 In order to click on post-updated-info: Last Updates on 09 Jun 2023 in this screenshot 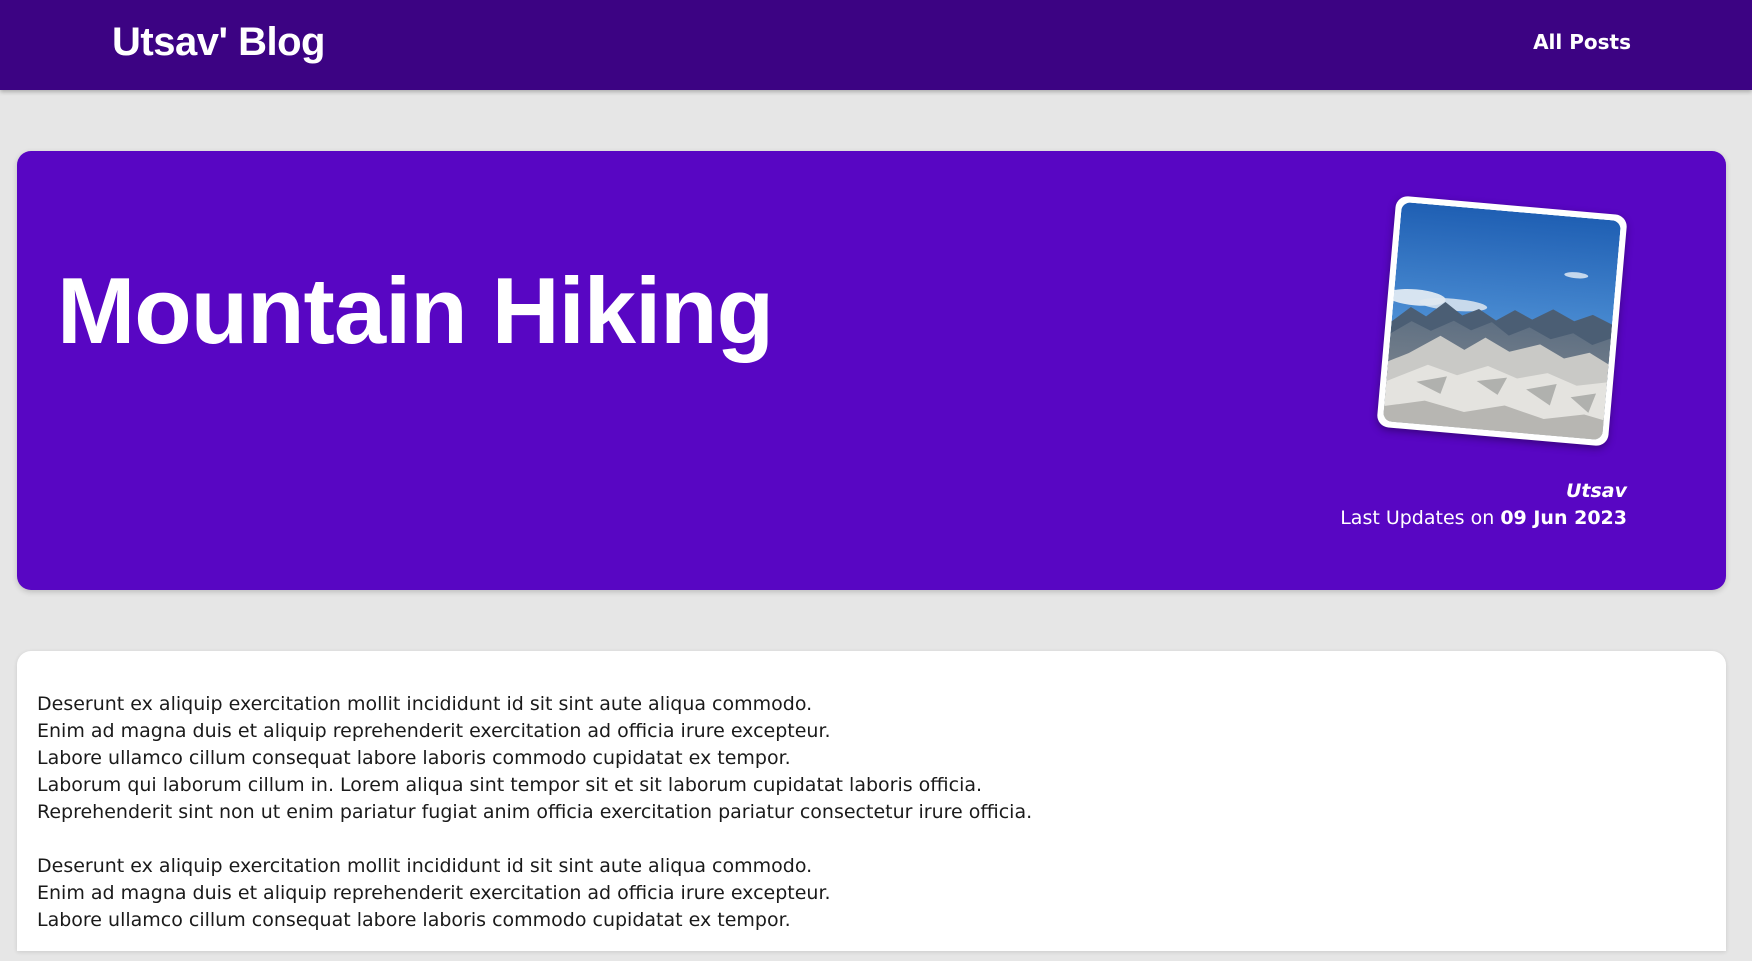, I will do `click(1483, 518)`.